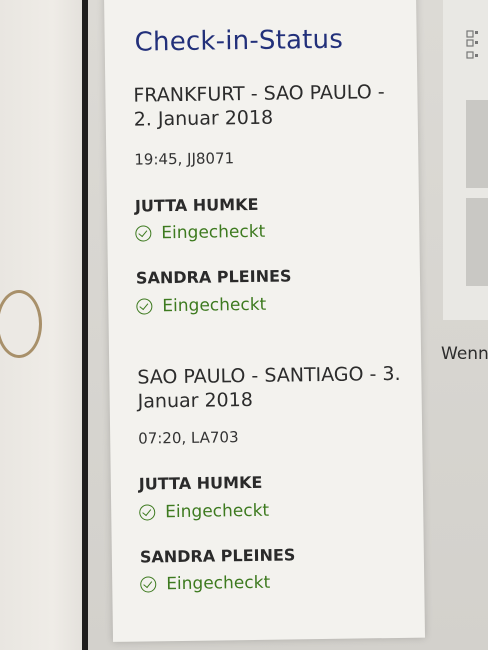 The height and width of the screenshot is (650, 488). I want to click on flight-route: FRANKFURT - SAO PAULO - 2. Januar 2018, so click(259, 106).